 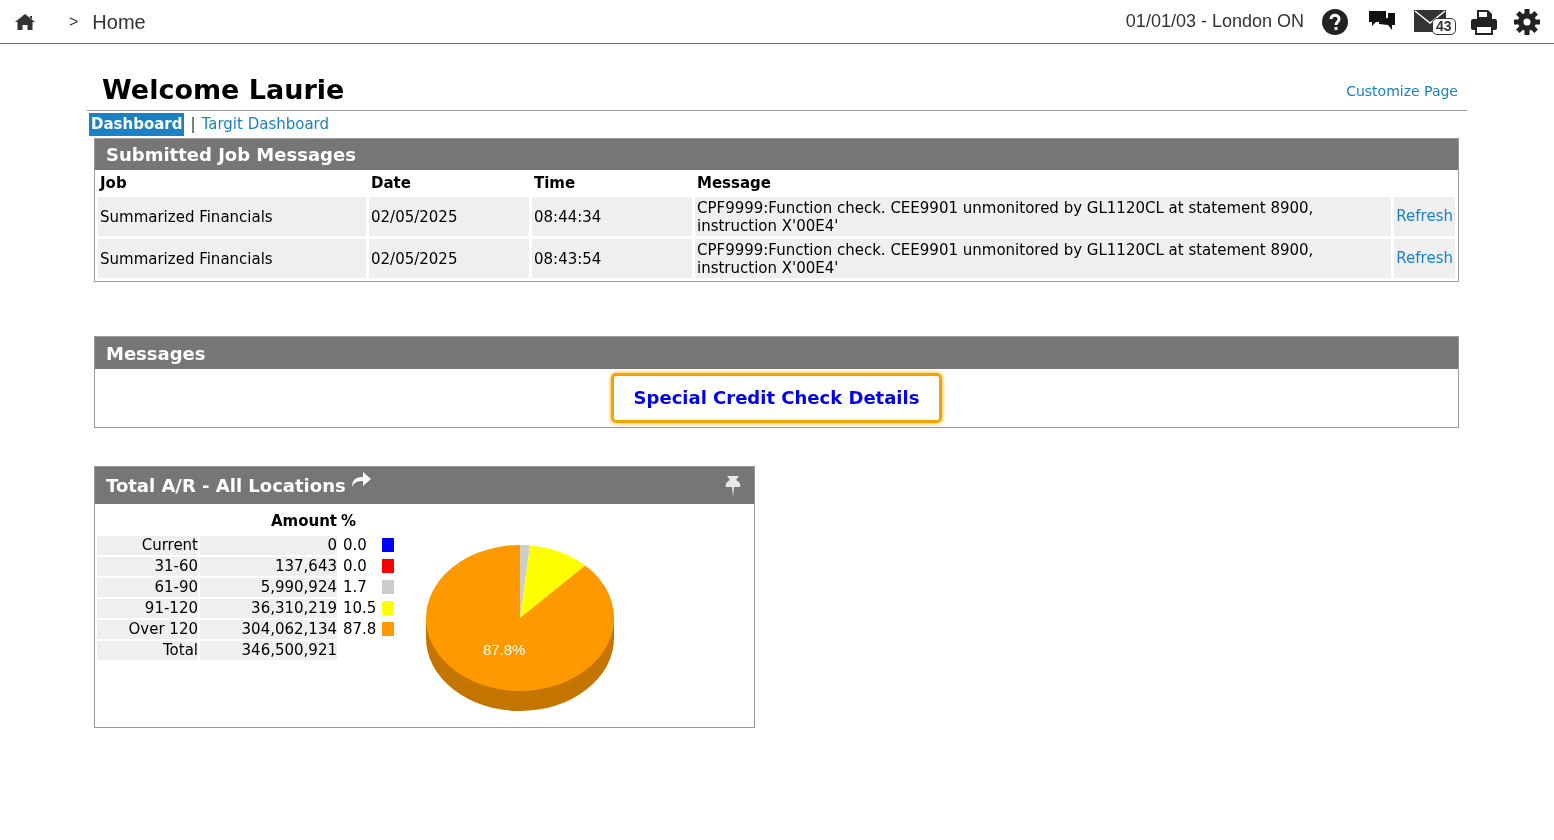 I want to click on welcome-heading: Welcome Laurie, so click(x=223, y=90).